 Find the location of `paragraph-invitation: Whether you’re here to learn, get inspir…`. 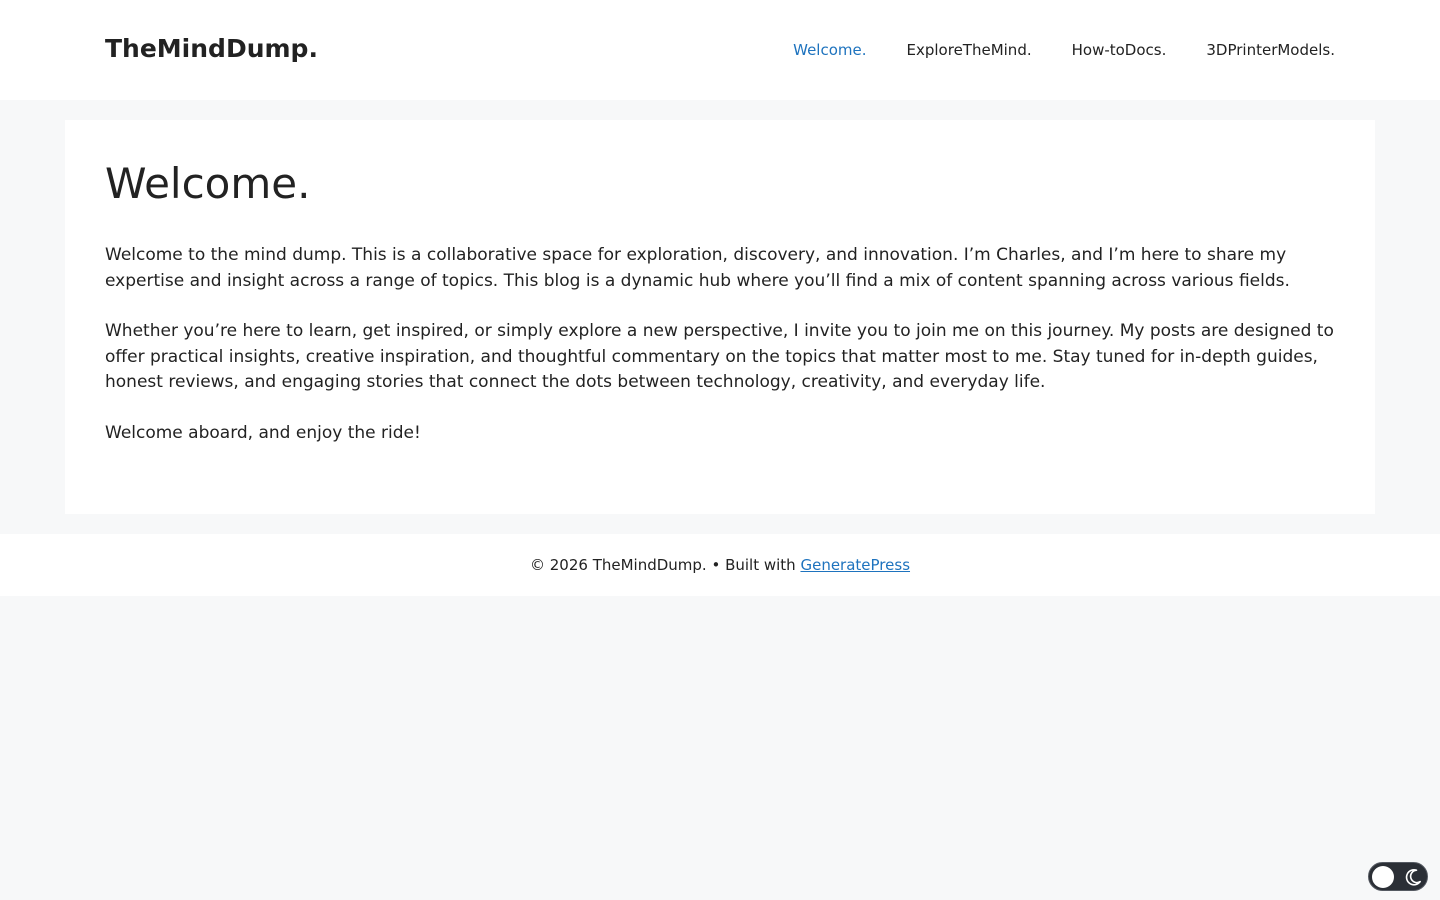

paragraph-invitation: Whether you’re here to learn, get inspir… is located at coordinates (719, 357).